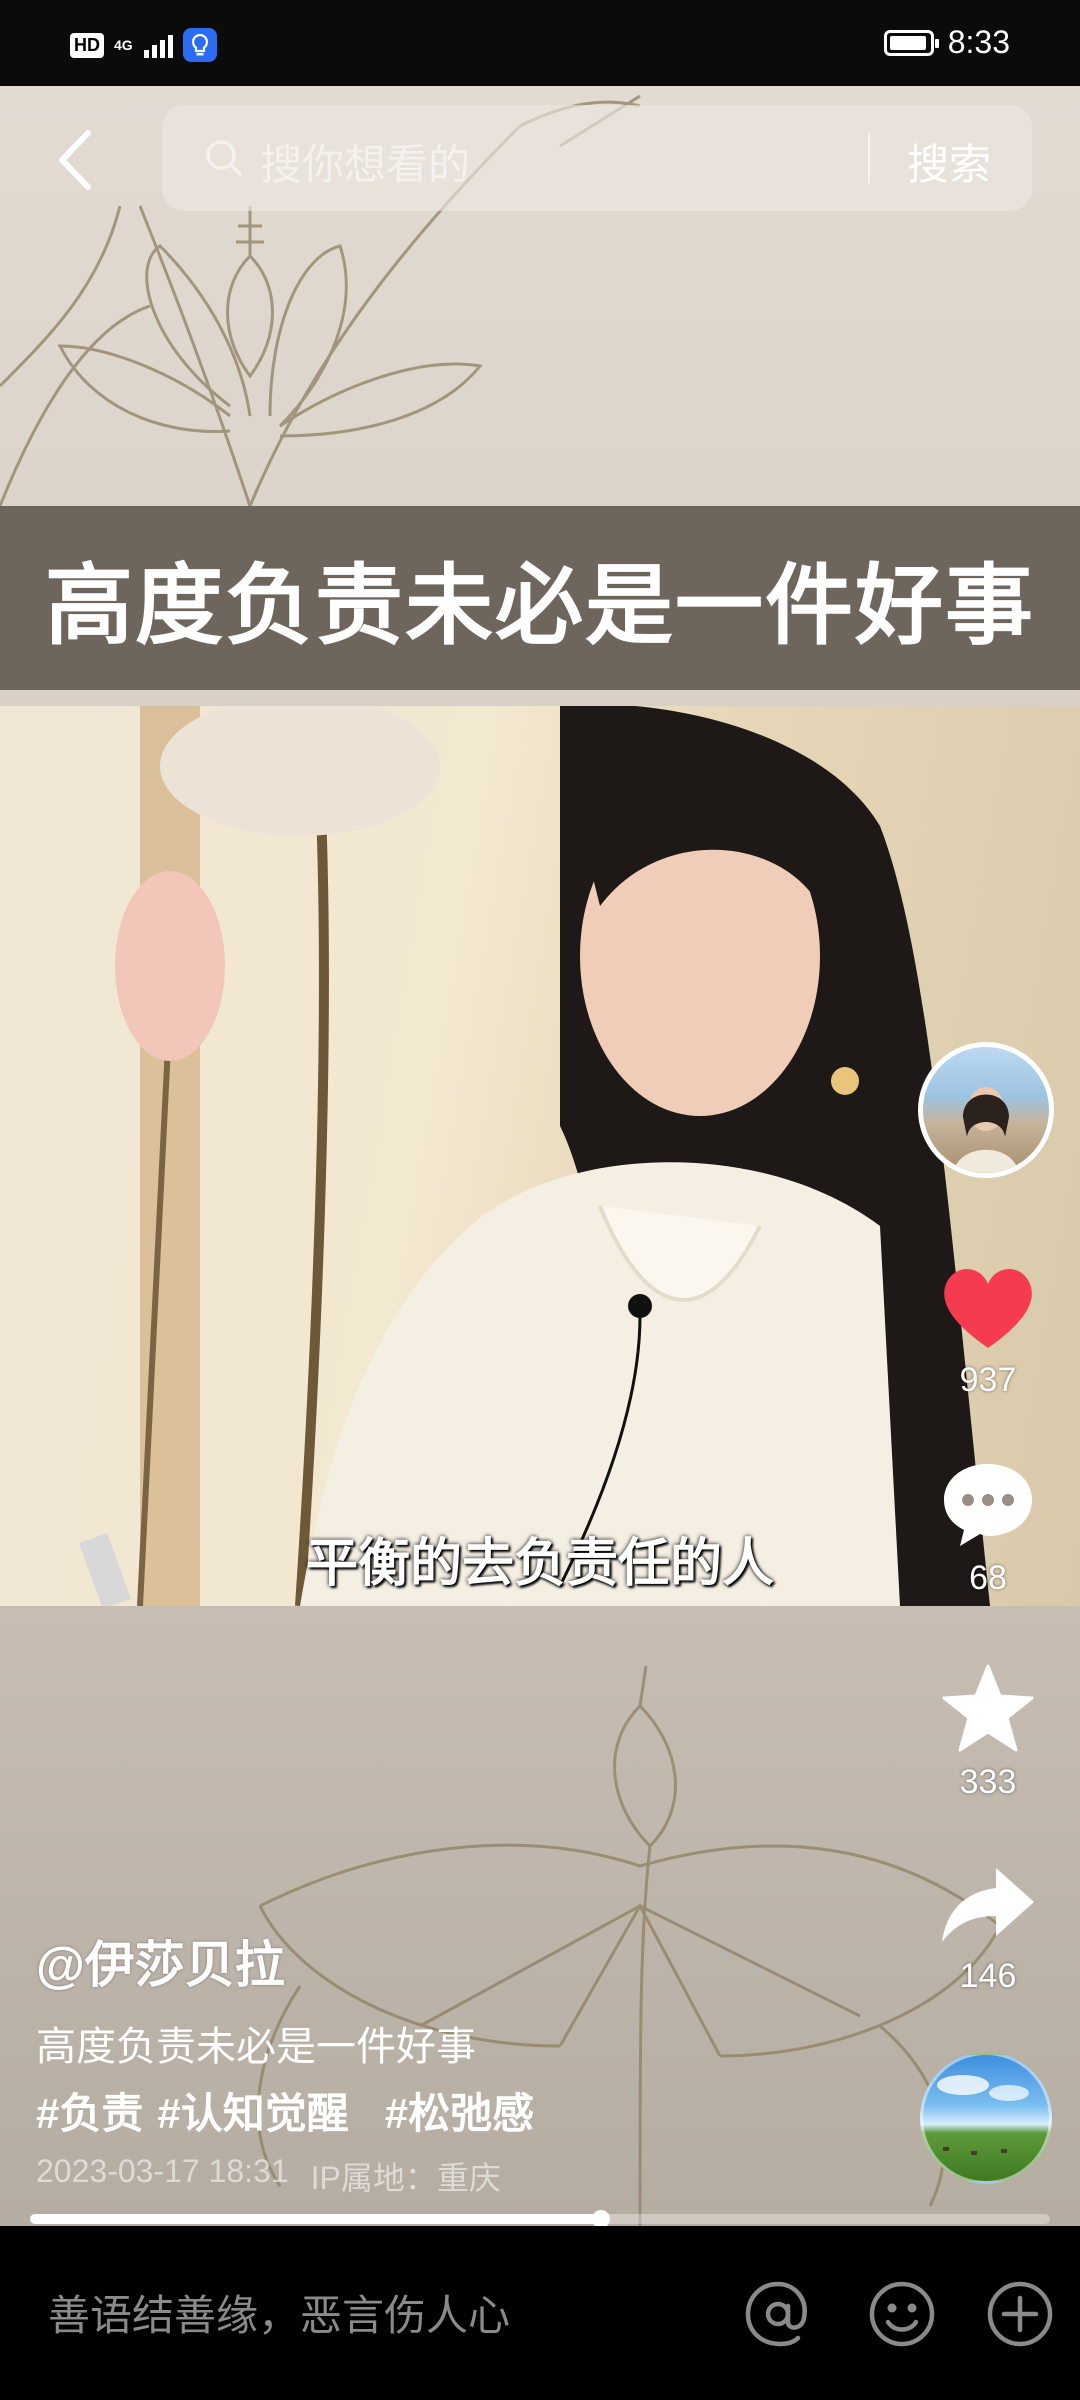  I want to click on network-type: 4G, so click(123, 45).